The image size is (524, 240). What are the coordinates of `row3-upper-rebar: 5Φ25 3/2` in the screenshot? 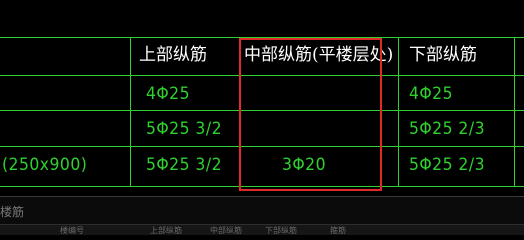 It's located at (184, 165).